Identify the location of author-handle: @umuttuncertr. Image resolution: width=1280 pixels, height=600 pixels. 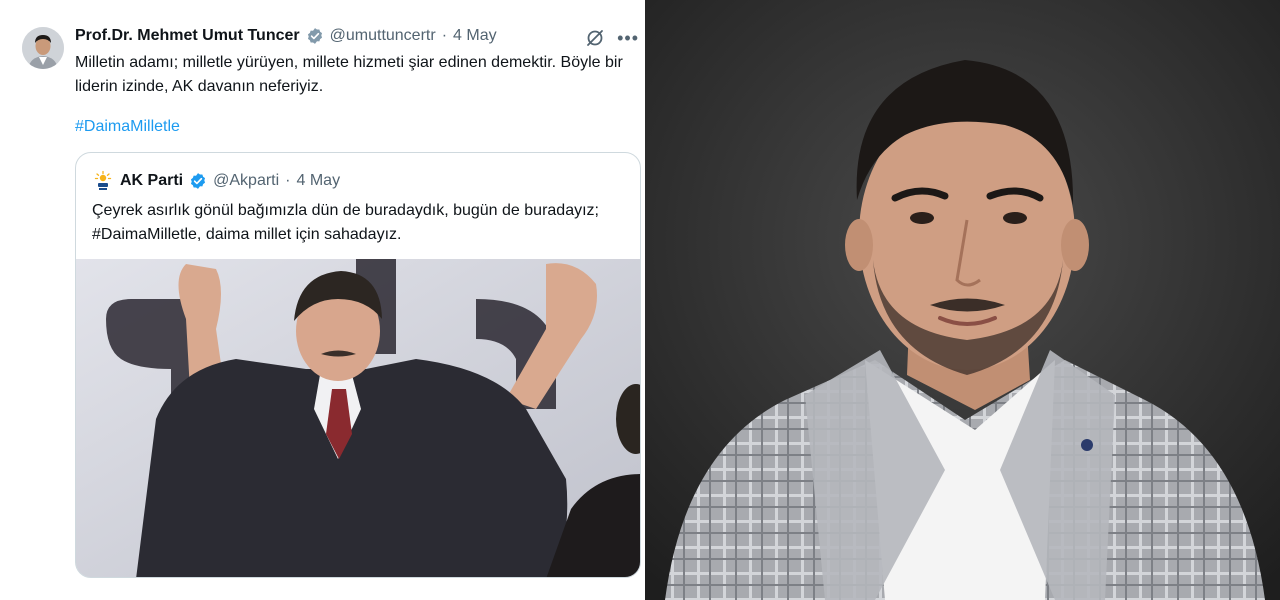
(383, 36).